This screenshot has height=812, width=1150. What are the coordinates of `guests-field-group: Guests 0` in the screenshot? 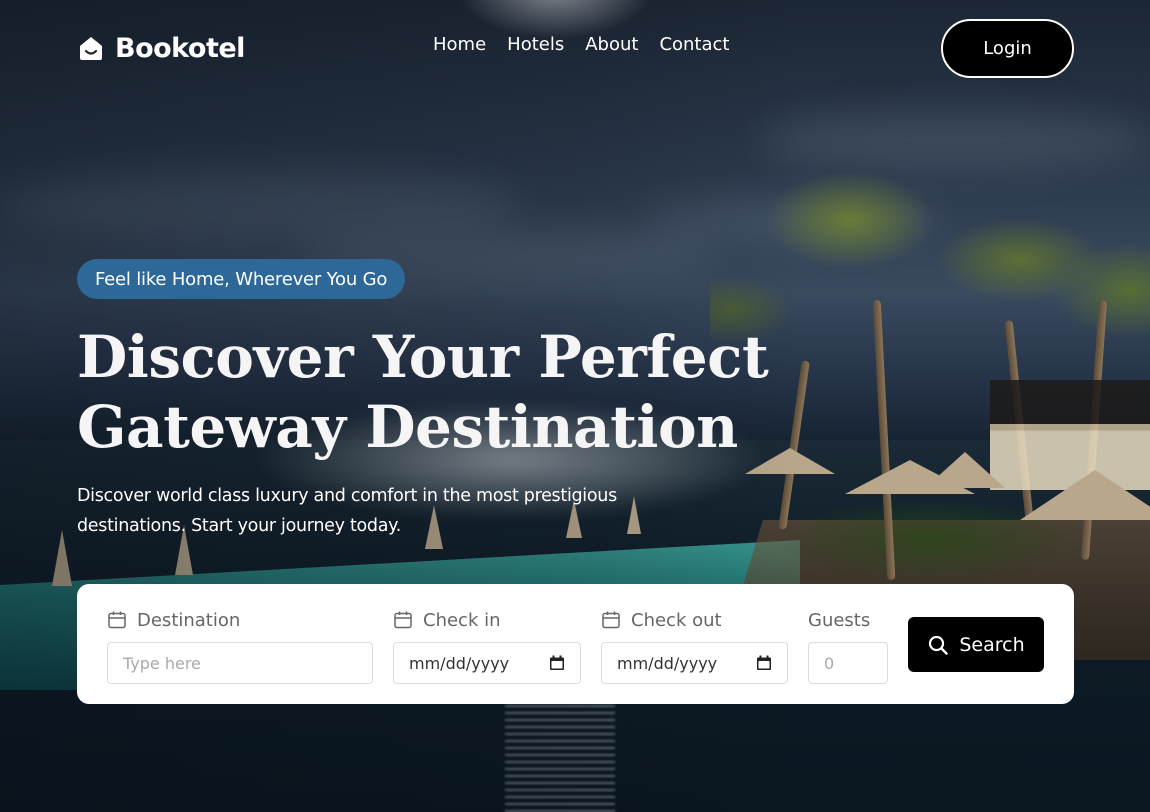 It's located at (848, 645).